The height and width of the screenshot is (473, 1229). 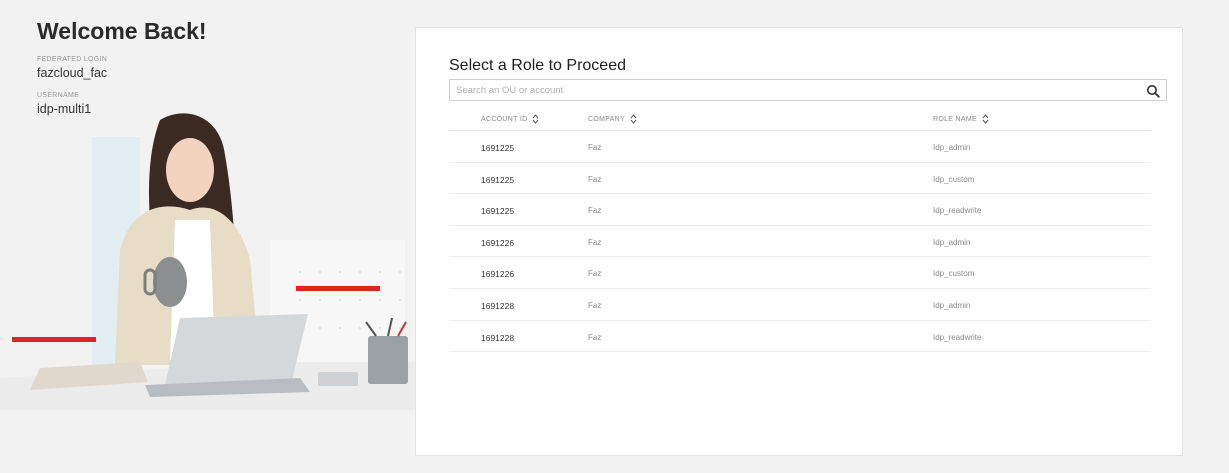 I want to click on username-label: USERNAME, so click(x=58, y=95).